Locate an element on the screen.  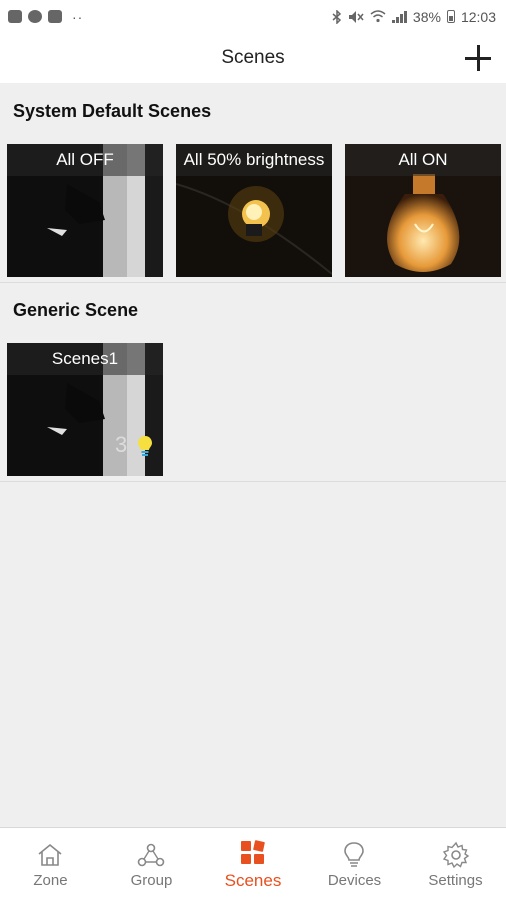
device-count: 3 is located at coordinates (121, 444).